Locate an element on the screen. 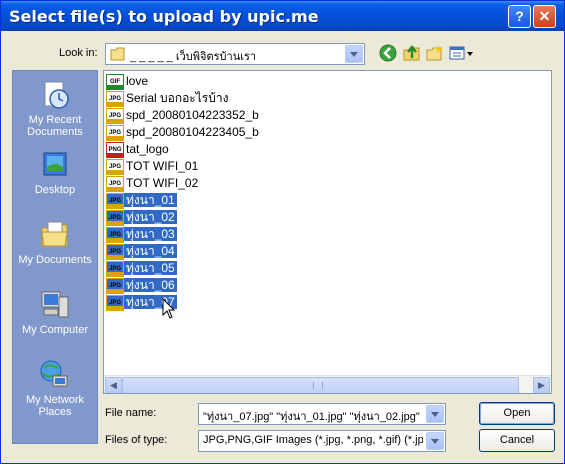 Image resolution: width=565 pixels, height=464 pixels. file-name: tat_logo is located at coordinates (147, 149).